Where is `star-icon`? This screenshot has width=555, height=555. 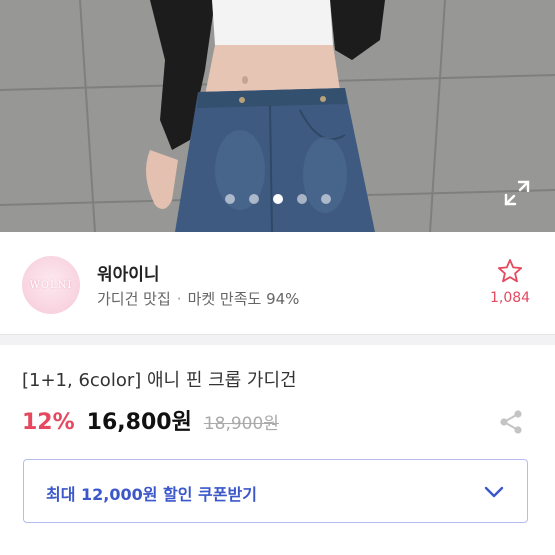
star-icon is located at coordinates (510, 271).